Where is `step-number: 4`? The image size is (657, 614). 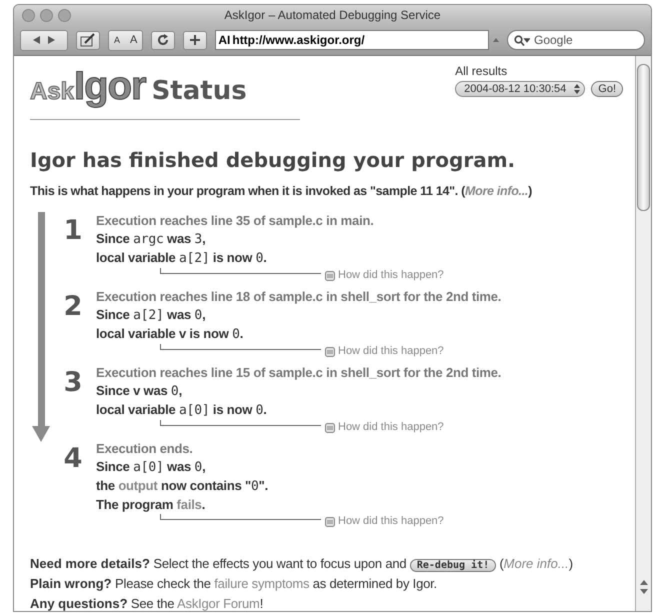
step-number: 4 is located at coordinates (73, 460).